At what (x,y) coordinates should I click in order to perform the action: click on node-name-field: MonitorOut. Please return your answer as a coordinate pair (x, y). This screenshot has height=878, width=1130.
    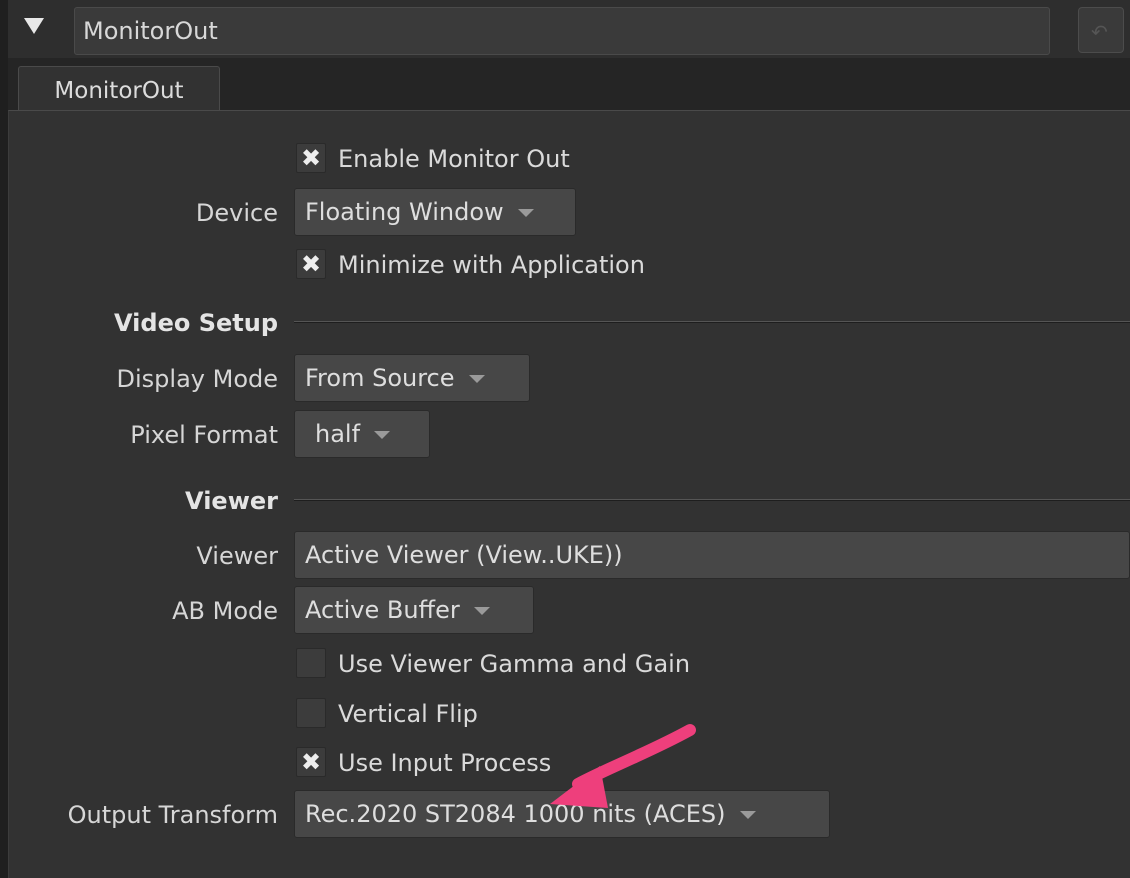
    Looking at the image, I should click on (562, 31).